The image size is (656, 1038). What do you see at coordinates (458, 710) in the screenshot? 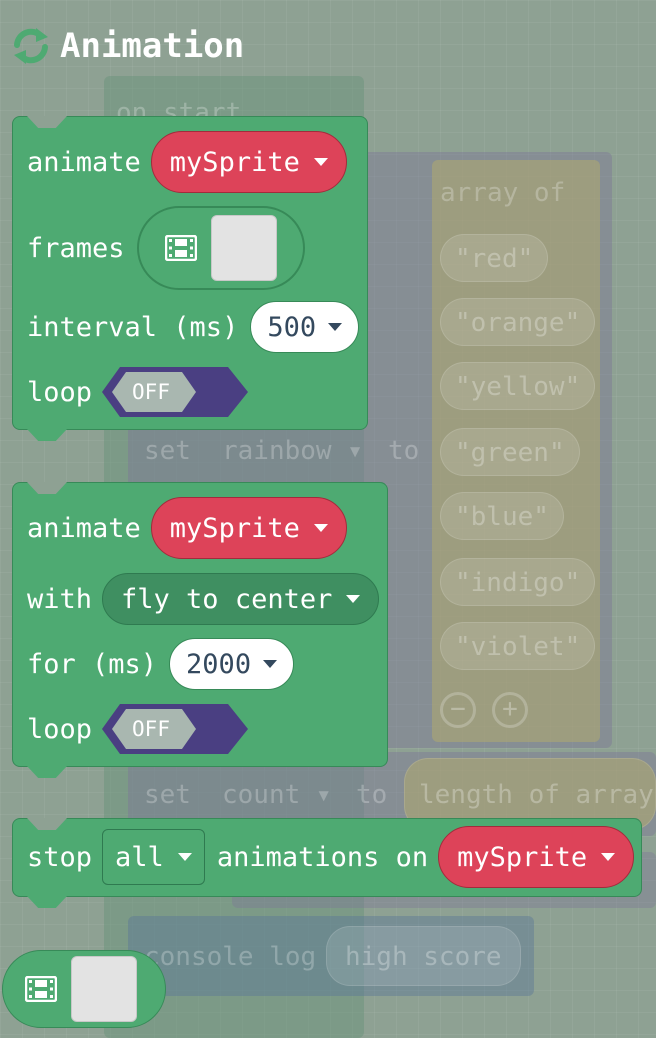
I see `array-remove-icon: −` at bounding box center [458, 710].